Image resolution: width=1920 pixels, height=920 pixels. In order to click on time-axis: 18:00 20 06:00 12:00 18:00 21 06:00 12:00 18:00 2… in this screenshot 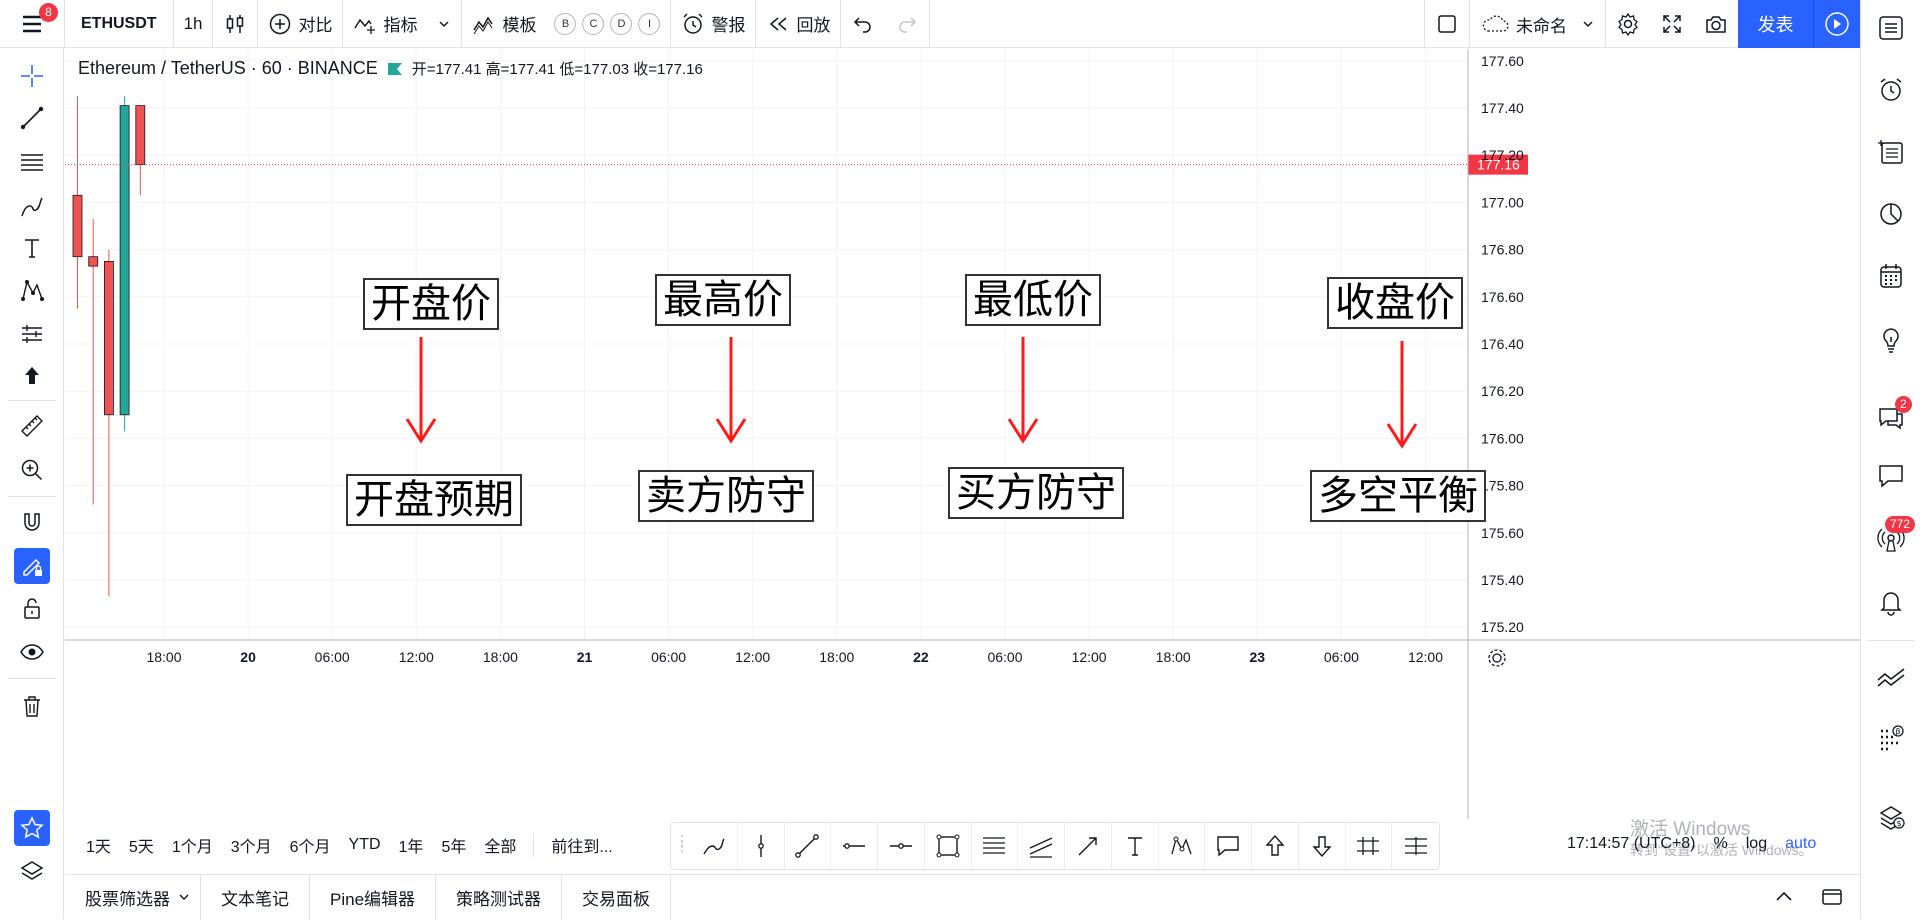, I will do `click(962, 653)`.